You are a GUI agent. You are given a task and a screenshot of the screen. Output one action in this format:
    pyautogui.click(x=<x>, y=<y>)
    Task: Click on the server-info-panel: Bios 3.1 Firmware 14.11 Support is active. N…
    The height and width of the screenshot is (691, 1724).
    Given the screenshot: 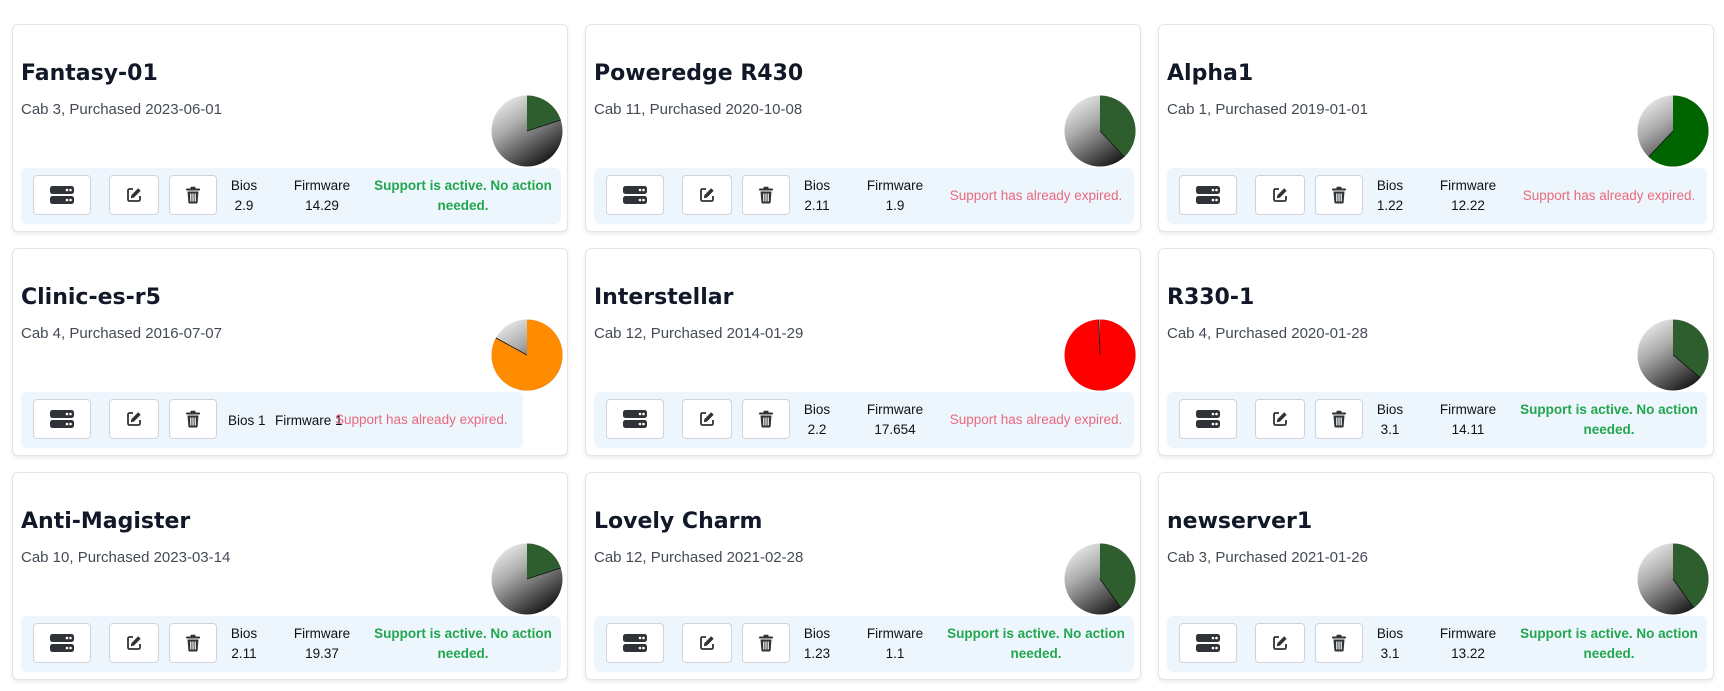 What is the action you would take?
    pyautogui.click(x=1437, y=420)
    